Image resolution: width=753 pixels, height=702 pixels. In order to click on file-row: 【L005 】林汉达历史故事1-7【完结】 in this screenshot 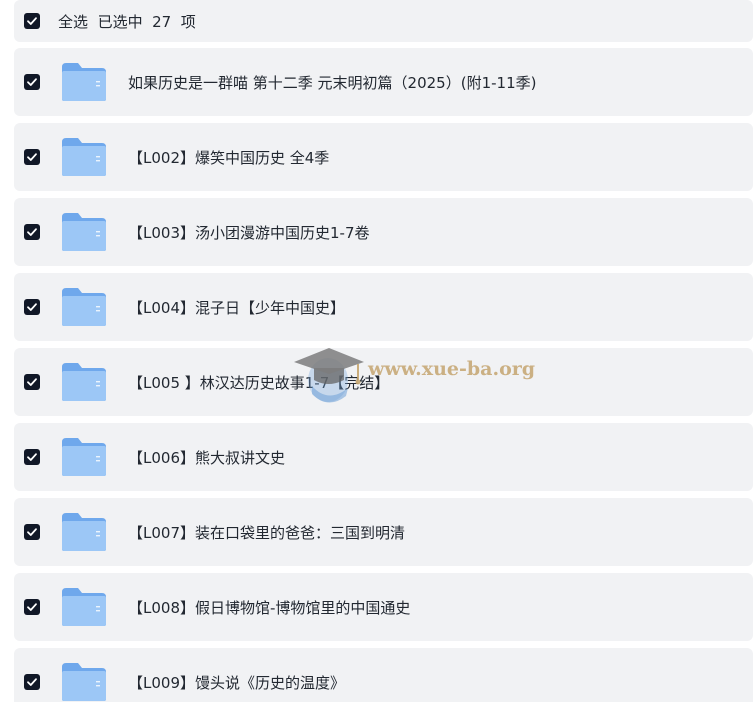, I will do `click(383, 382)`.